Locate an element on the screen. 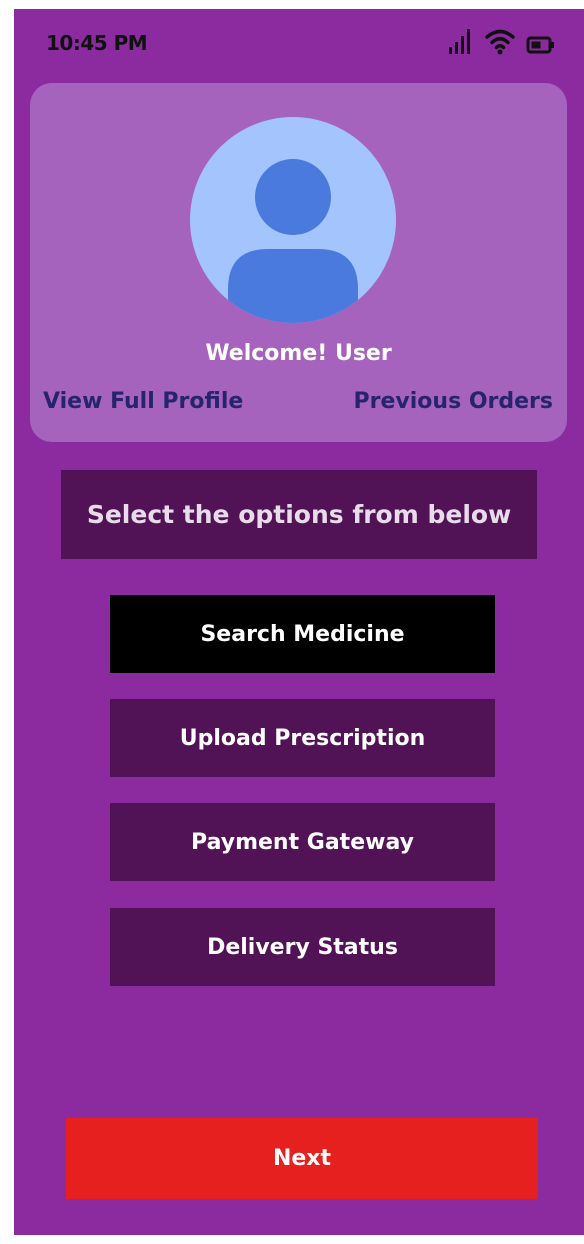 The width and height of the screenshot is (584, 1244). welcome-text: Welcome! User is located at coordinates (298, 353).